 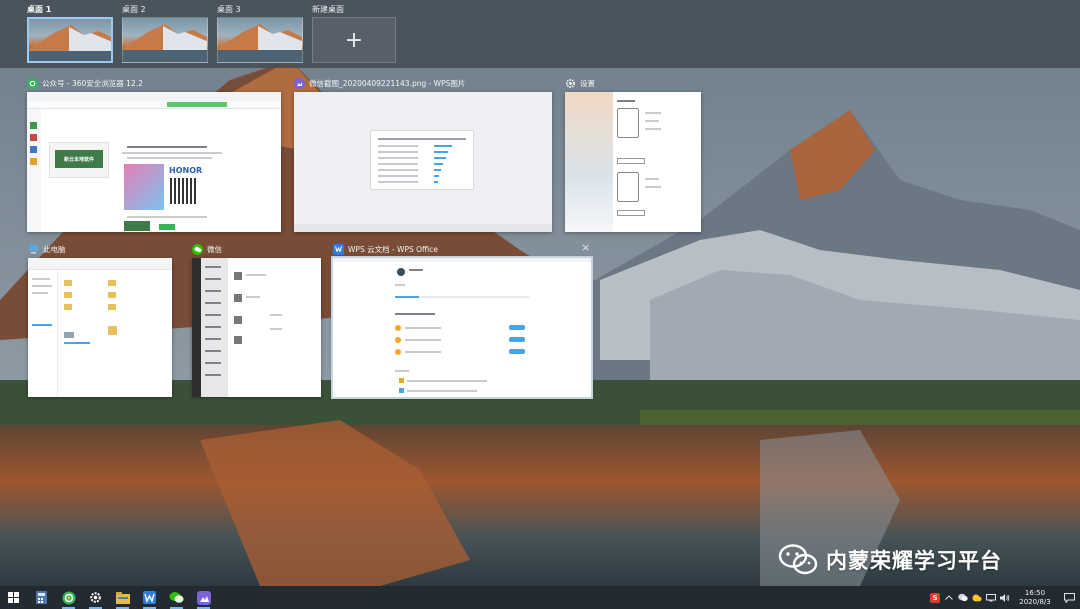 What do you see at coordinates (977, 597) in the screenshot?
I see `cloud-sync-icon` at bounding box center [977, 597].